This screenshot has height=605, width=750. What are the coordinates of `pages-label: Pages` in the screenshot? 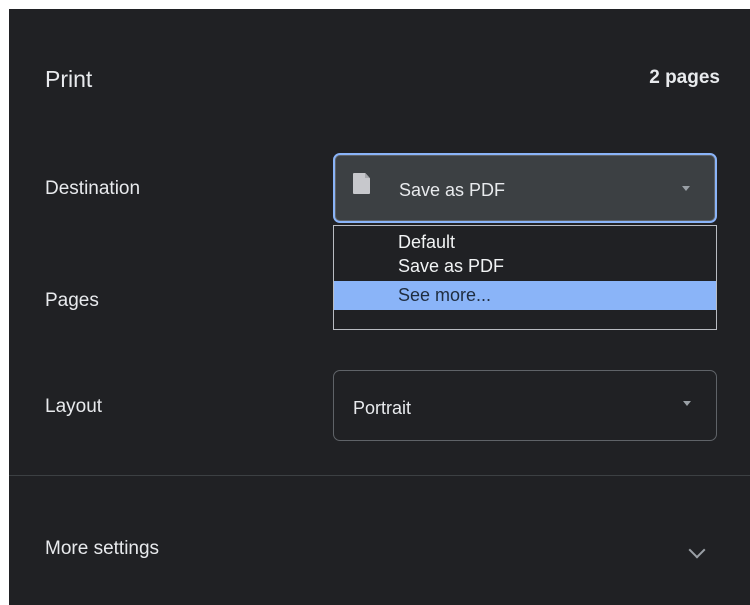 It's located at (72, 300).